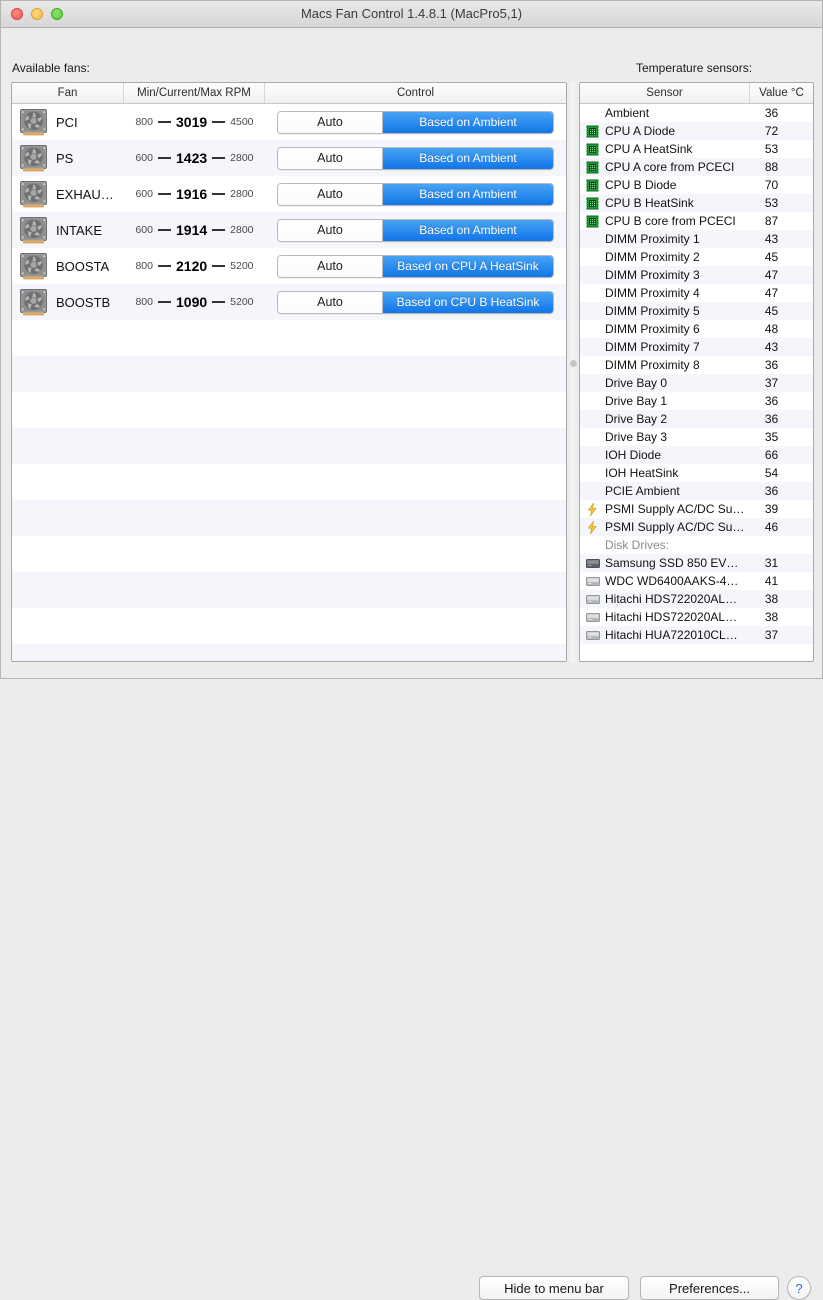 This screenshot has width=823, height=1300. I want to click on sensor-row: DIMM Proximity 2 45, so click(696, 257).